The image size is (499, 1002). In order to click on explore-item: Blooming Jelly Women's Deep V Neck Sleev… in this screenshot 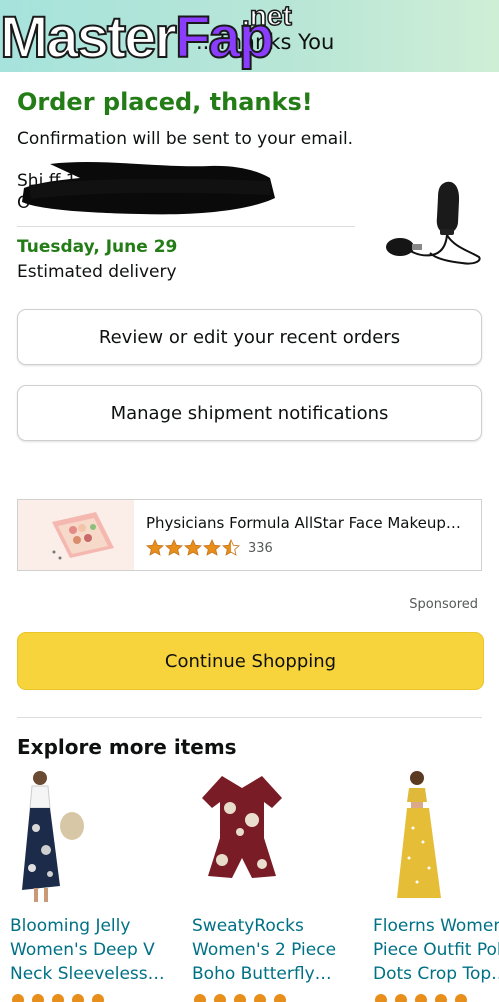, I will do `click(95, 885)`.